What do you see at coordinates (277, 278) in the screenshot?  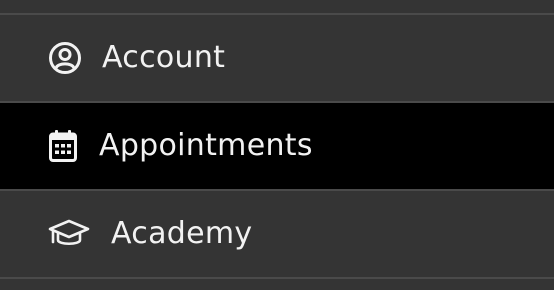 I see `divider` at bounding box center [277, 278].